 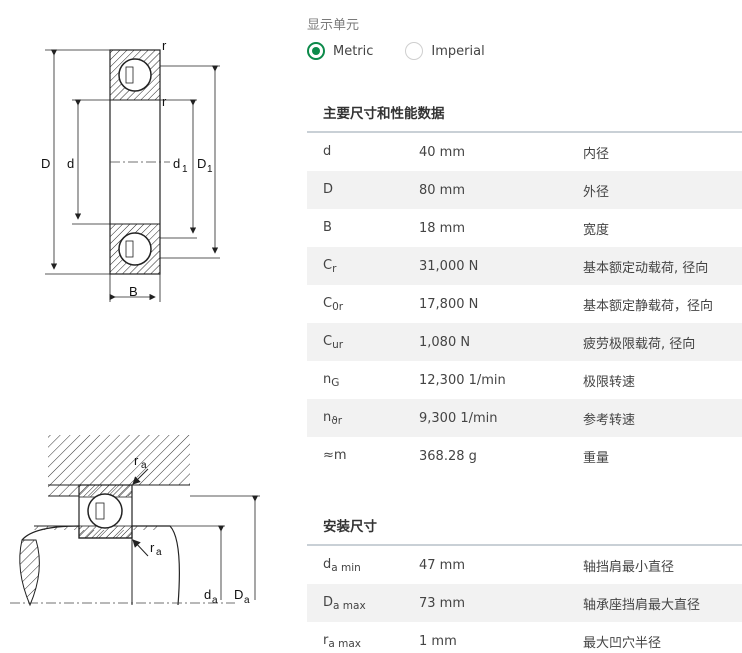 What do you see at coordinates (648, 306) in the screenshot?
I see `description-cell: 基本额定静载荷，径向` at bounding box center [648, 306].